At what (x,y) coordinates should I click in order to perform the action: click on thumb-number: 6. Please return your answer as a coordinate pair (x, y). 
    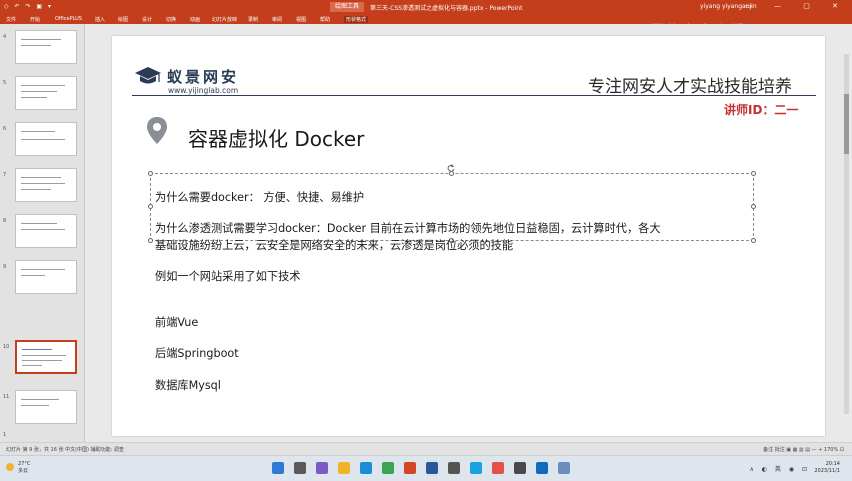
    Looking at the image, I should click on (5, 129).